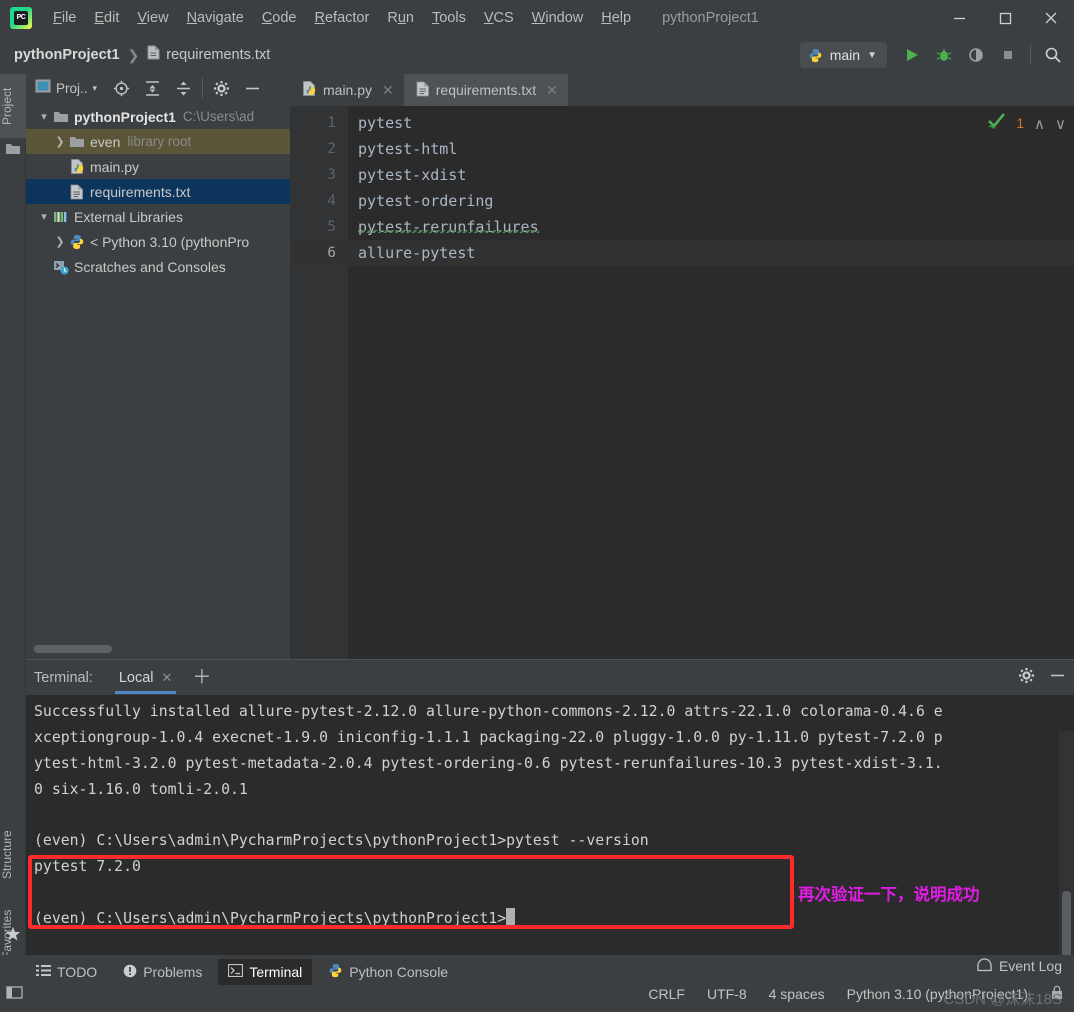 The width and height of the screenshot is (1074, 1012). Describe the element at coordinates (843, 55) in the screenshot. I see `run-configuration-selector: main ▼` at that location.